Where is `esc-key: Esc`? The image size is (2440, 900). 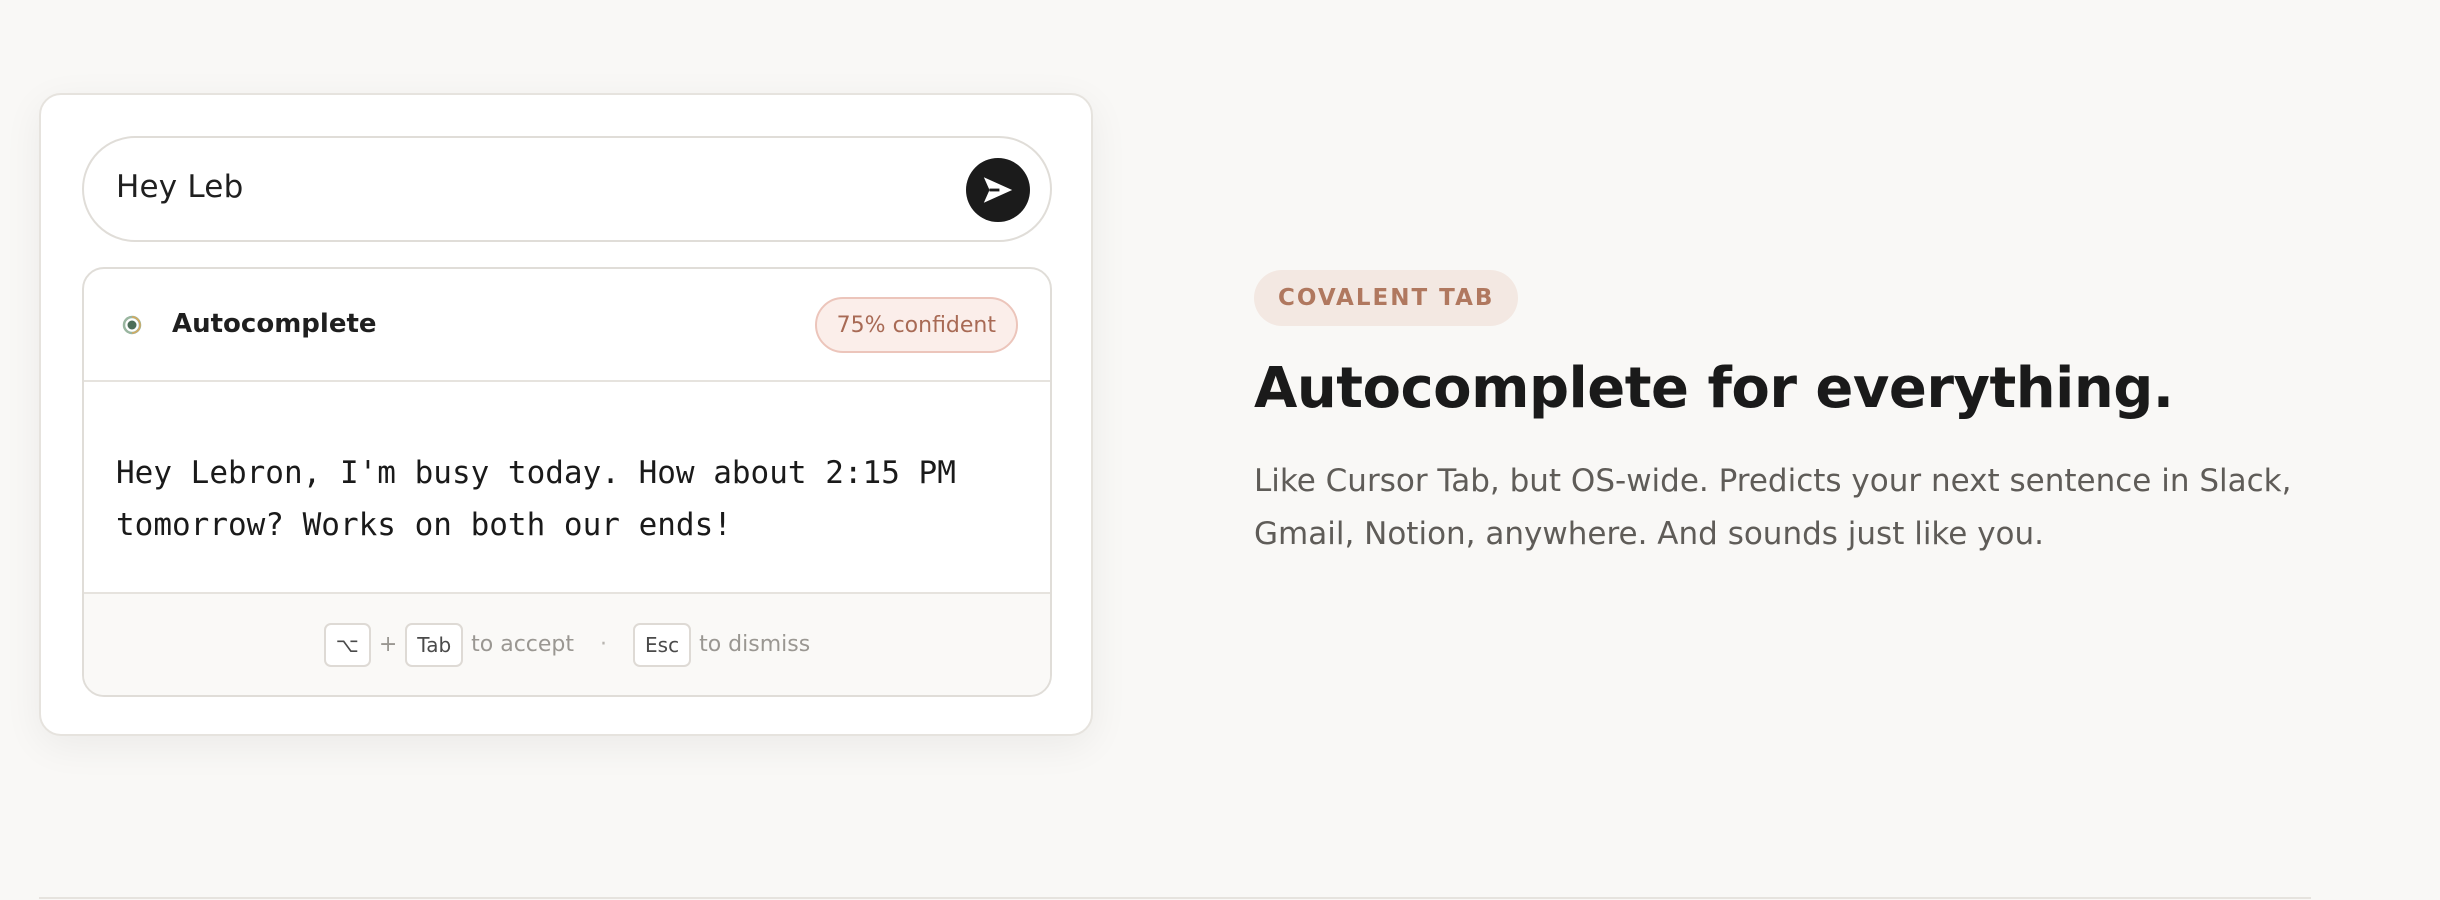
esc-key: Esc is located at coordinates (662, 644).